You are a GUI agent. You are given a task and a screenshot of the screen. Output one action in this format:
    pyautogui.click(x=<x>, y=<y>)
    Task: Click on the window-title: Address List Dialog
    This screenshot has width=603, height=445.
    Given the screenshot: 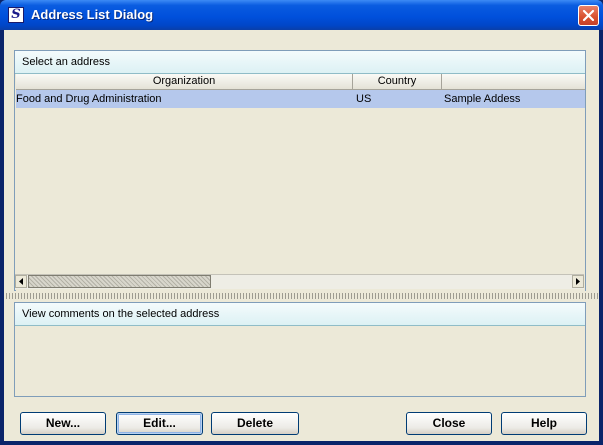 What is the action you would take?
    pyautogui.click(x=92, y=14)
    